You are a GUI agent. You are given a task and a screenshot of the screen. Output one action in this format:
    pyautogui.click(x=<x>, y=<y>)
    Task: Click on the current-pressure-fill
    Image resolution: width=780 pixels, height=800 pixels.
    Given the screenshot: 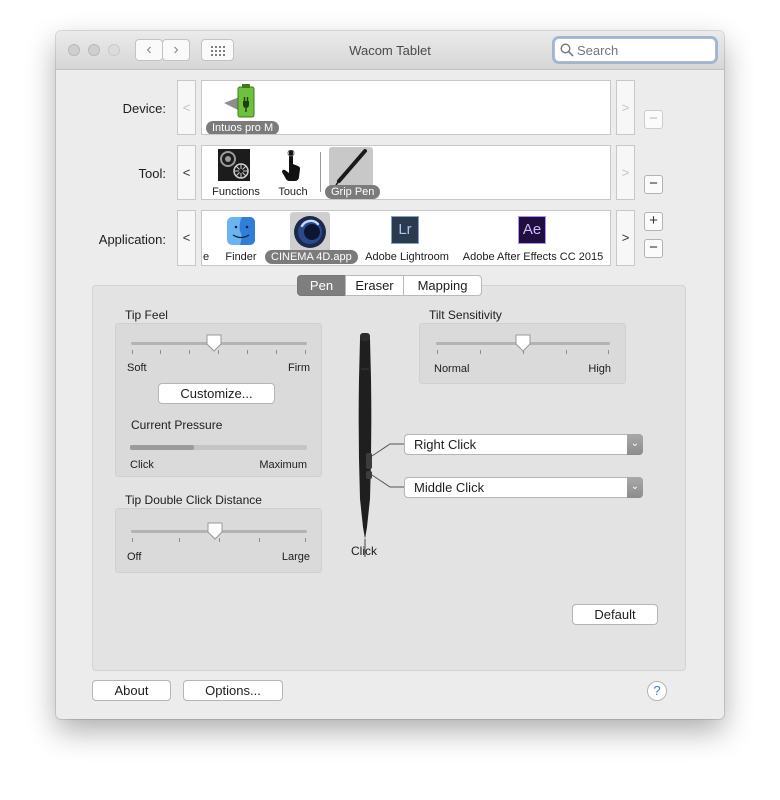 What is the action you would take?
    pyautogui.click(x=162, y=447)
    